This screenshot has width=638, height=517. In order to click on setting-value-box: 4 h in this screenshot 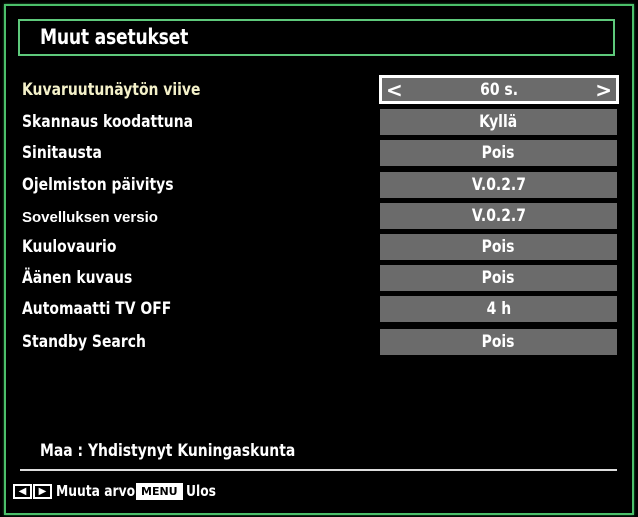, I will do `click(498, 309)`.